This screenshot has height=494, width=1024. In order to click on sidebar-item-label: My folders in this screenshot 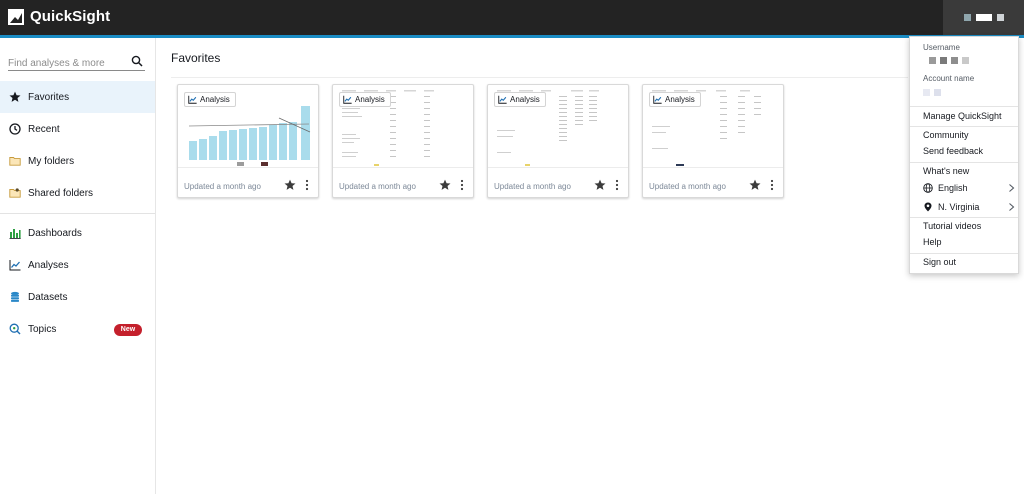, I will do `click(51, 161)`.